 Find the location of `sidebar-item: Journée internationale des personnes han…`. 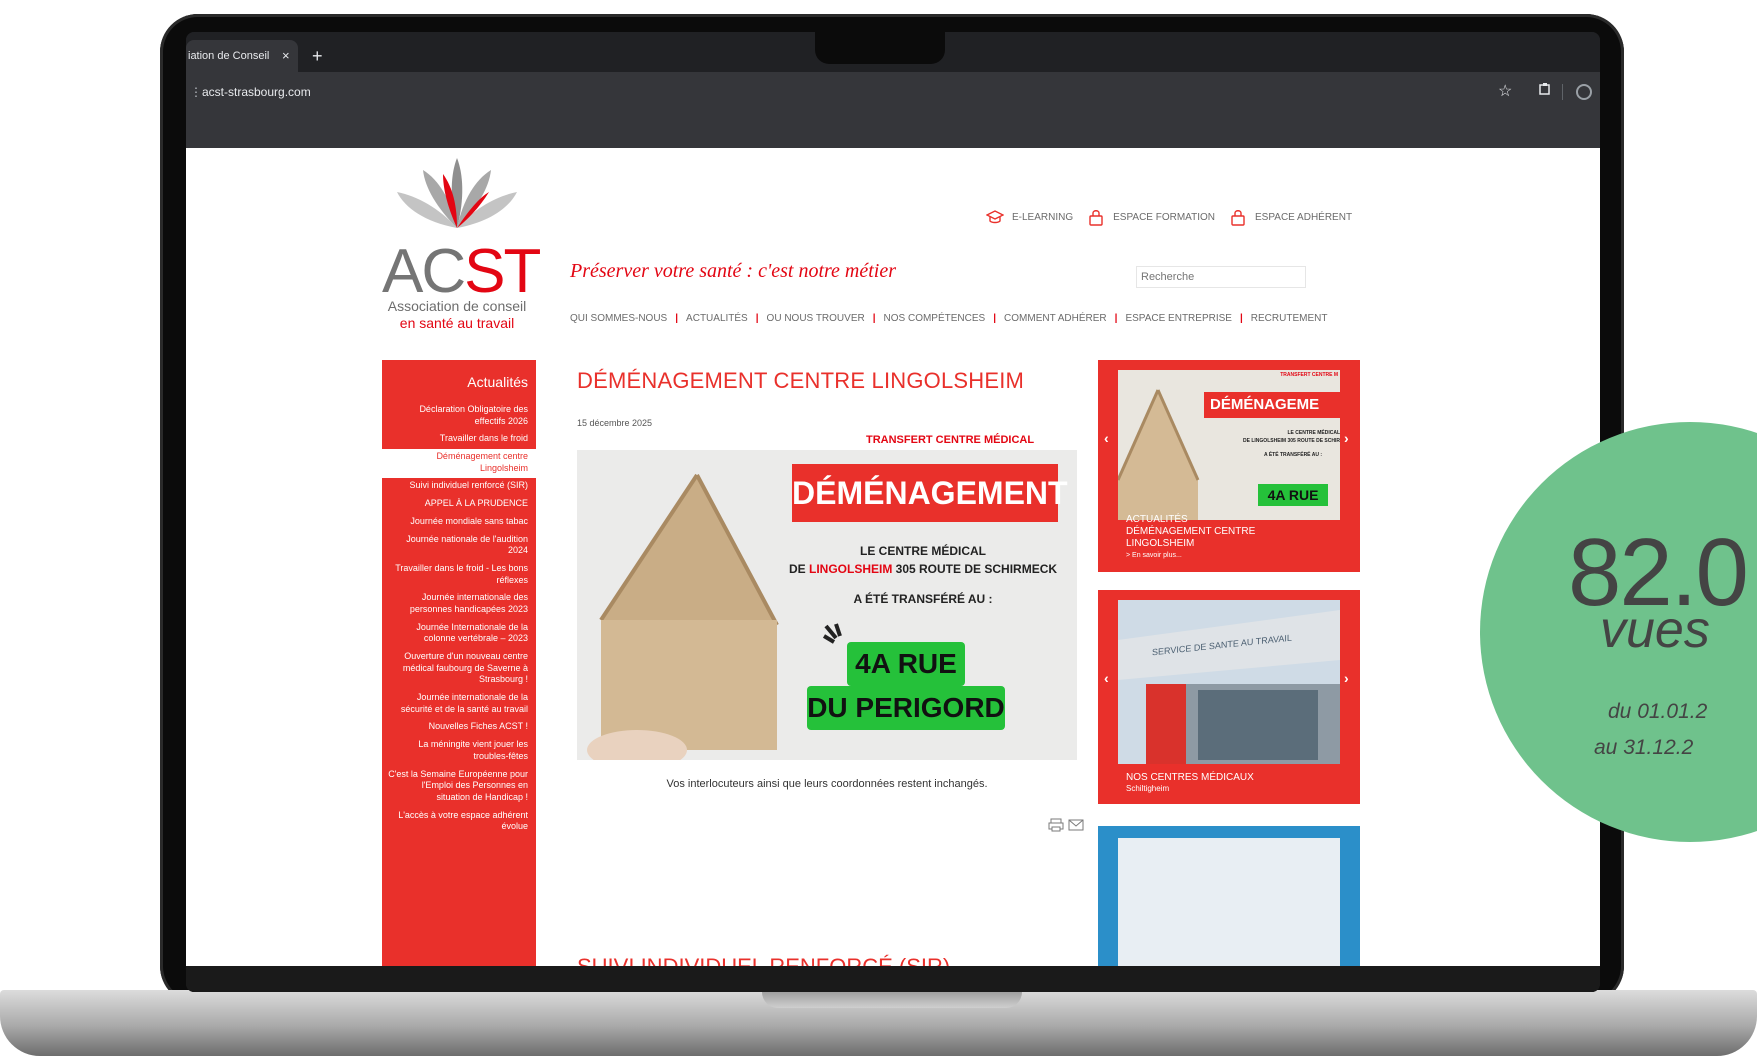

sidebar-item: Journée internationale des personnes han… is located at coordinates (459, 604).